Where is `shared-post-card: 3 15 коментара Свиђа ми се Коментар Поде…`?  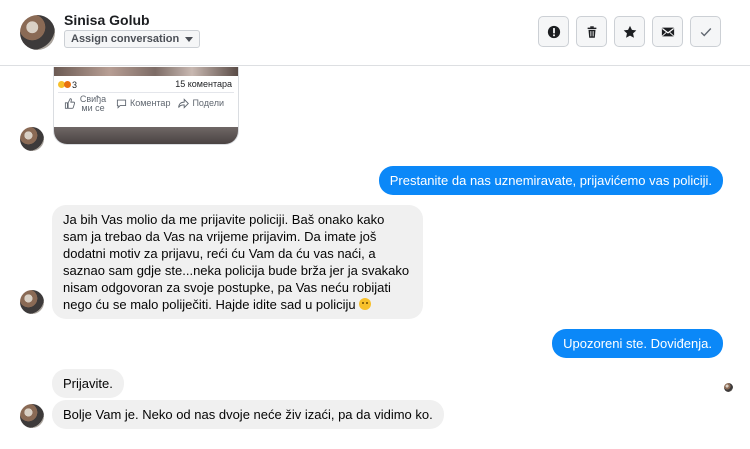 shared-post-card: 3 15 коментара Свиђа ми се Коментар Поде… is located at coordinates (146, 106).